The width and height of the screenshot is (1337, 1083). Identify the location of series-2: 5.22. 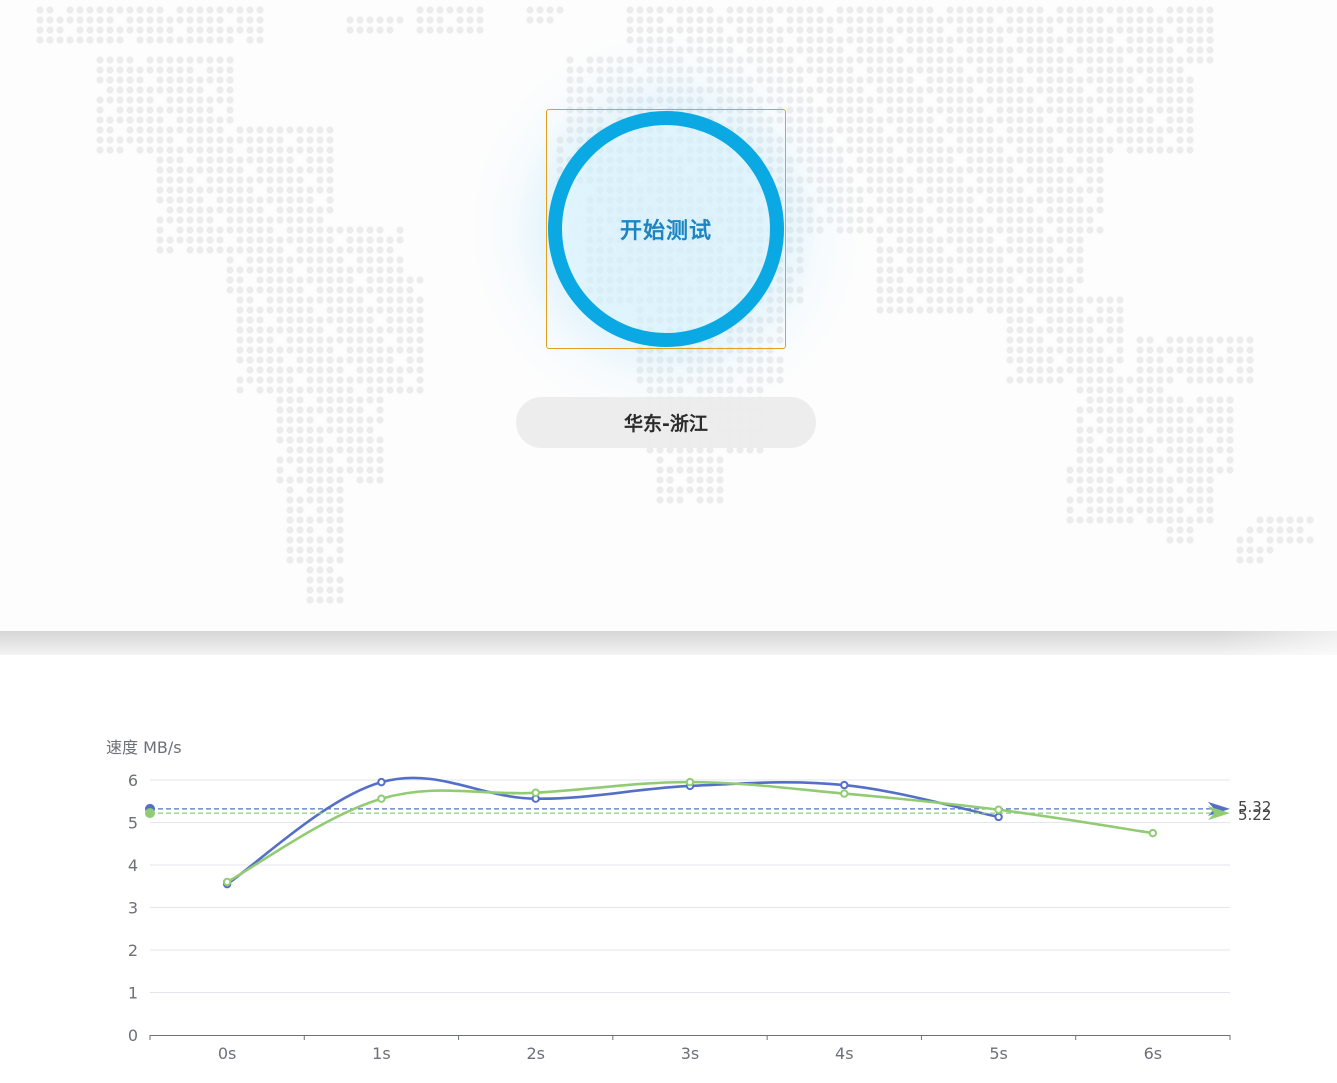
(708, 832).